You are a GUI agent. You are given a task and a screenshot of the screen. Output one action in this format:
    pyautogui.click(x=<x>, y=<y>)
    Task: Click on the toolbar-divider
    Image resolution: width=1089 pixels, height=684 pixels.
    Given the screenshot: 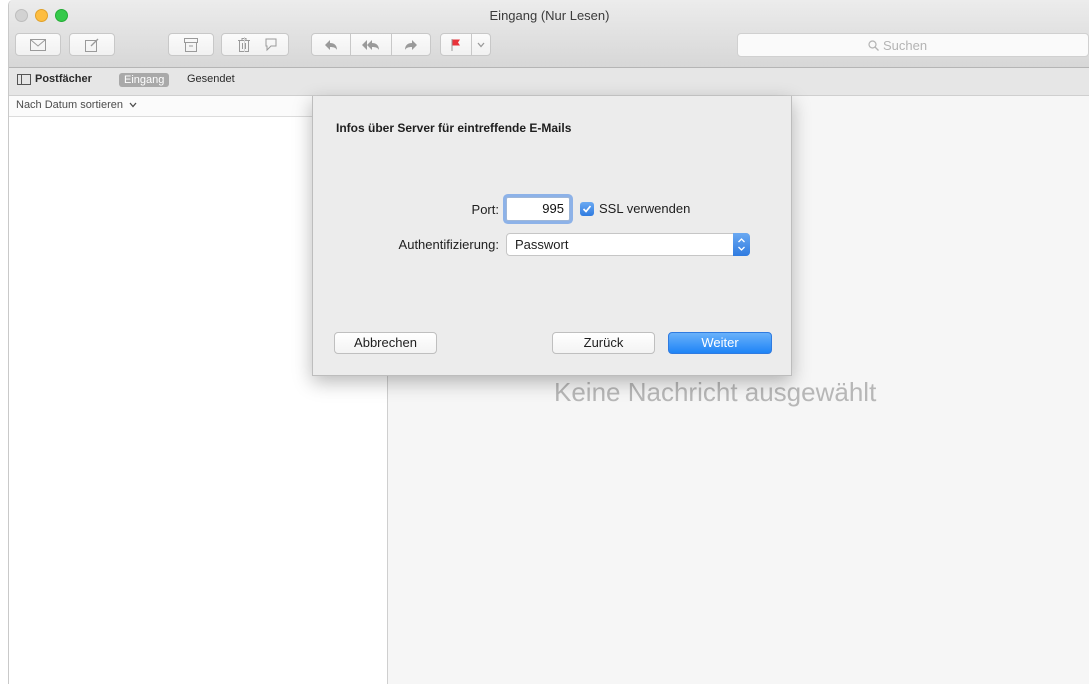 What is the action you would take?
    pyautogui.click(x=244, y=44)
    